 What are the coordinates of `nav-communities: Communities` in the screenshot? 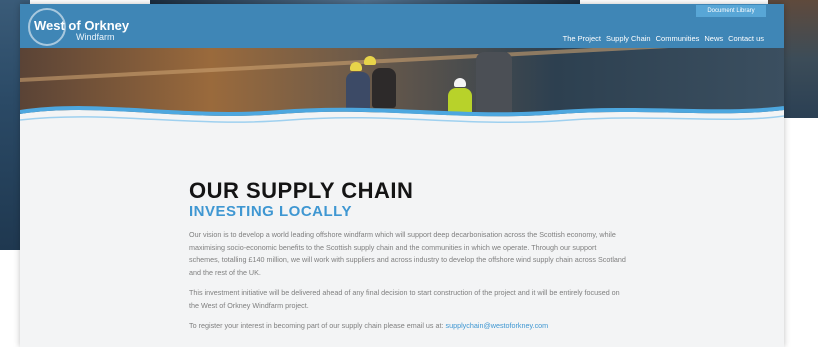 It's located at (678, 38).